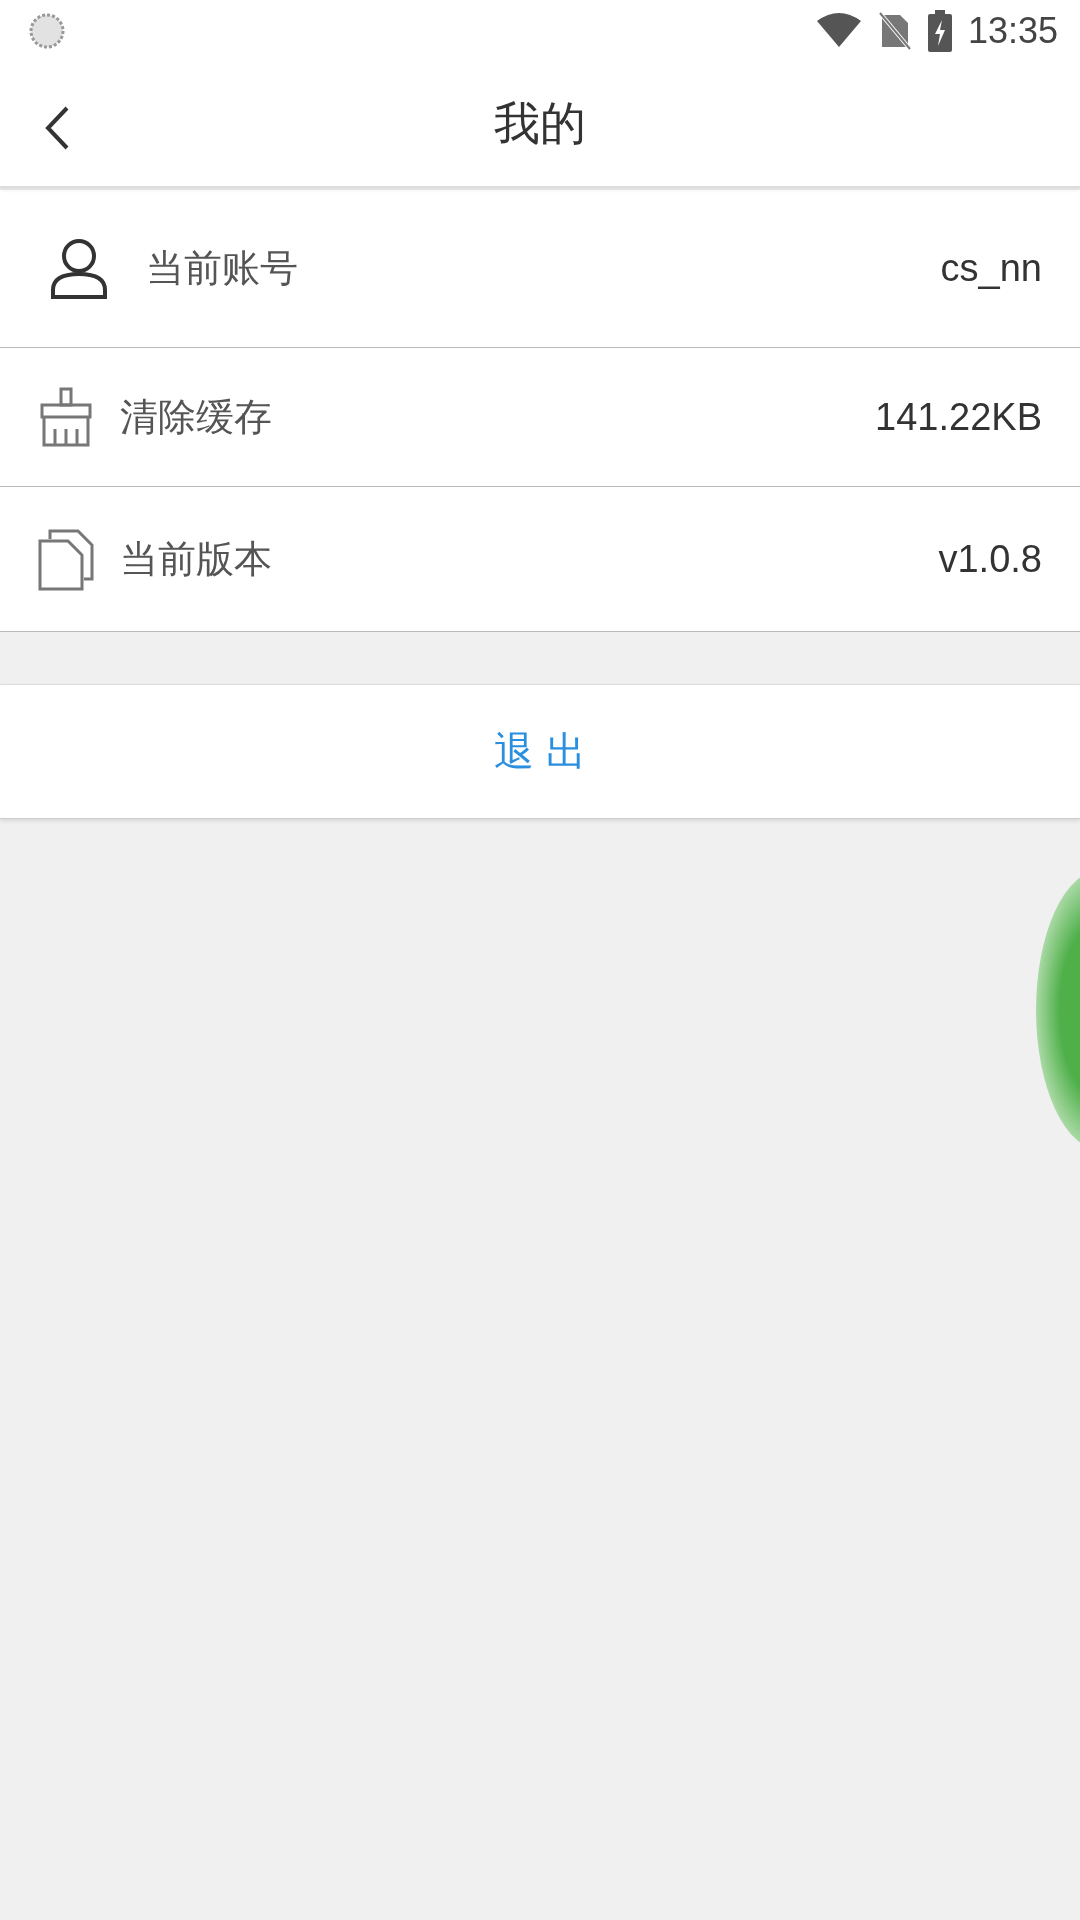 The width and height of the screenshot is (1080, 1920). I want to click on row-value: cs_nn, so click(991, 268).